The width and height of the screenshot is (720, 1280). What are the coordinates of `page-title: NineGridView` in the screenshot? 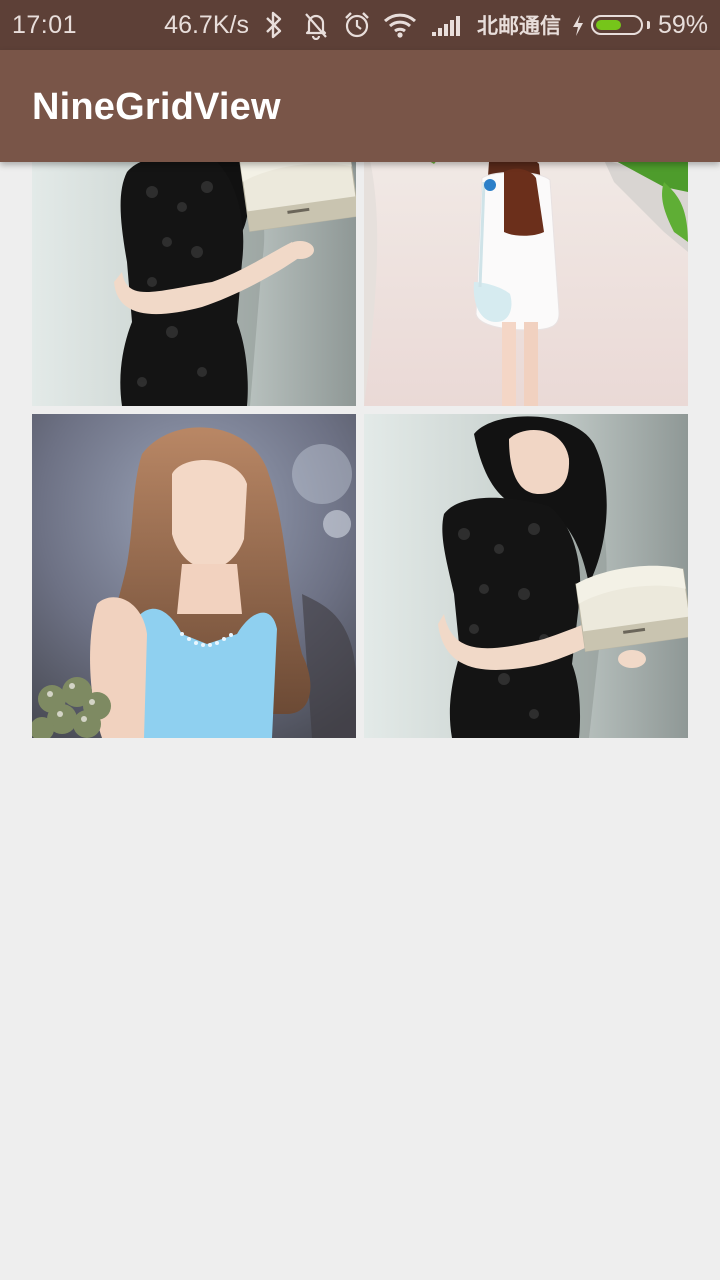 It's located at (156, 107).